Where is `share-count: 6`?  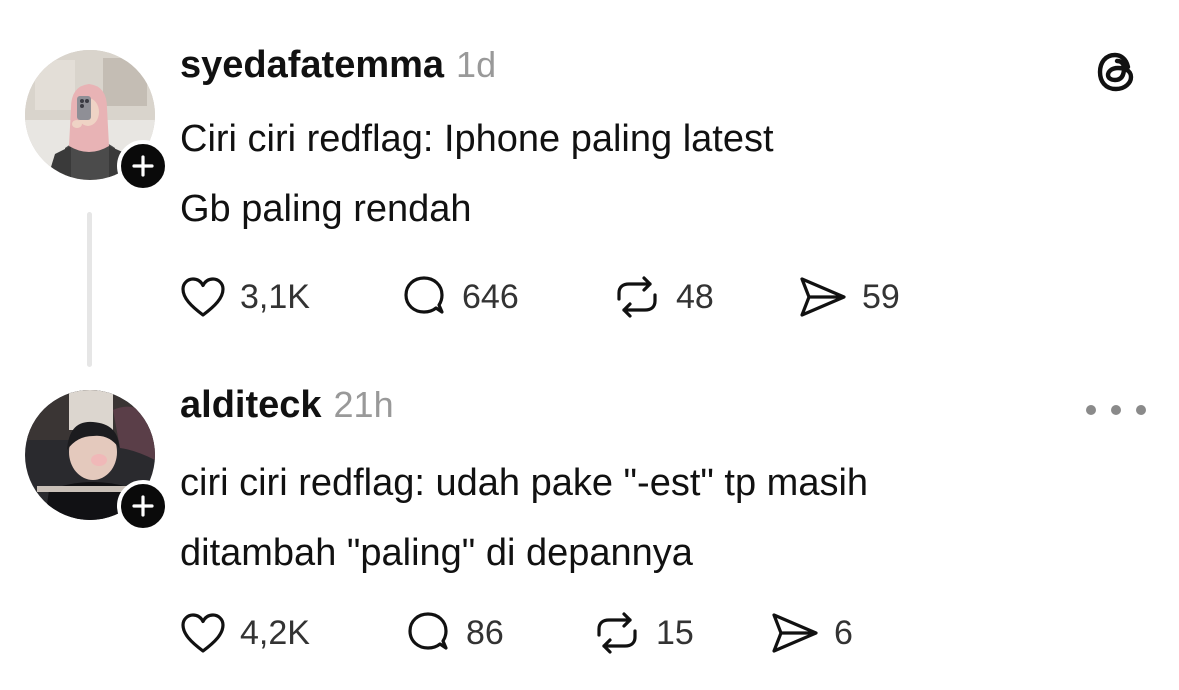
share-count: 6 is located at coordinates (843, 632).